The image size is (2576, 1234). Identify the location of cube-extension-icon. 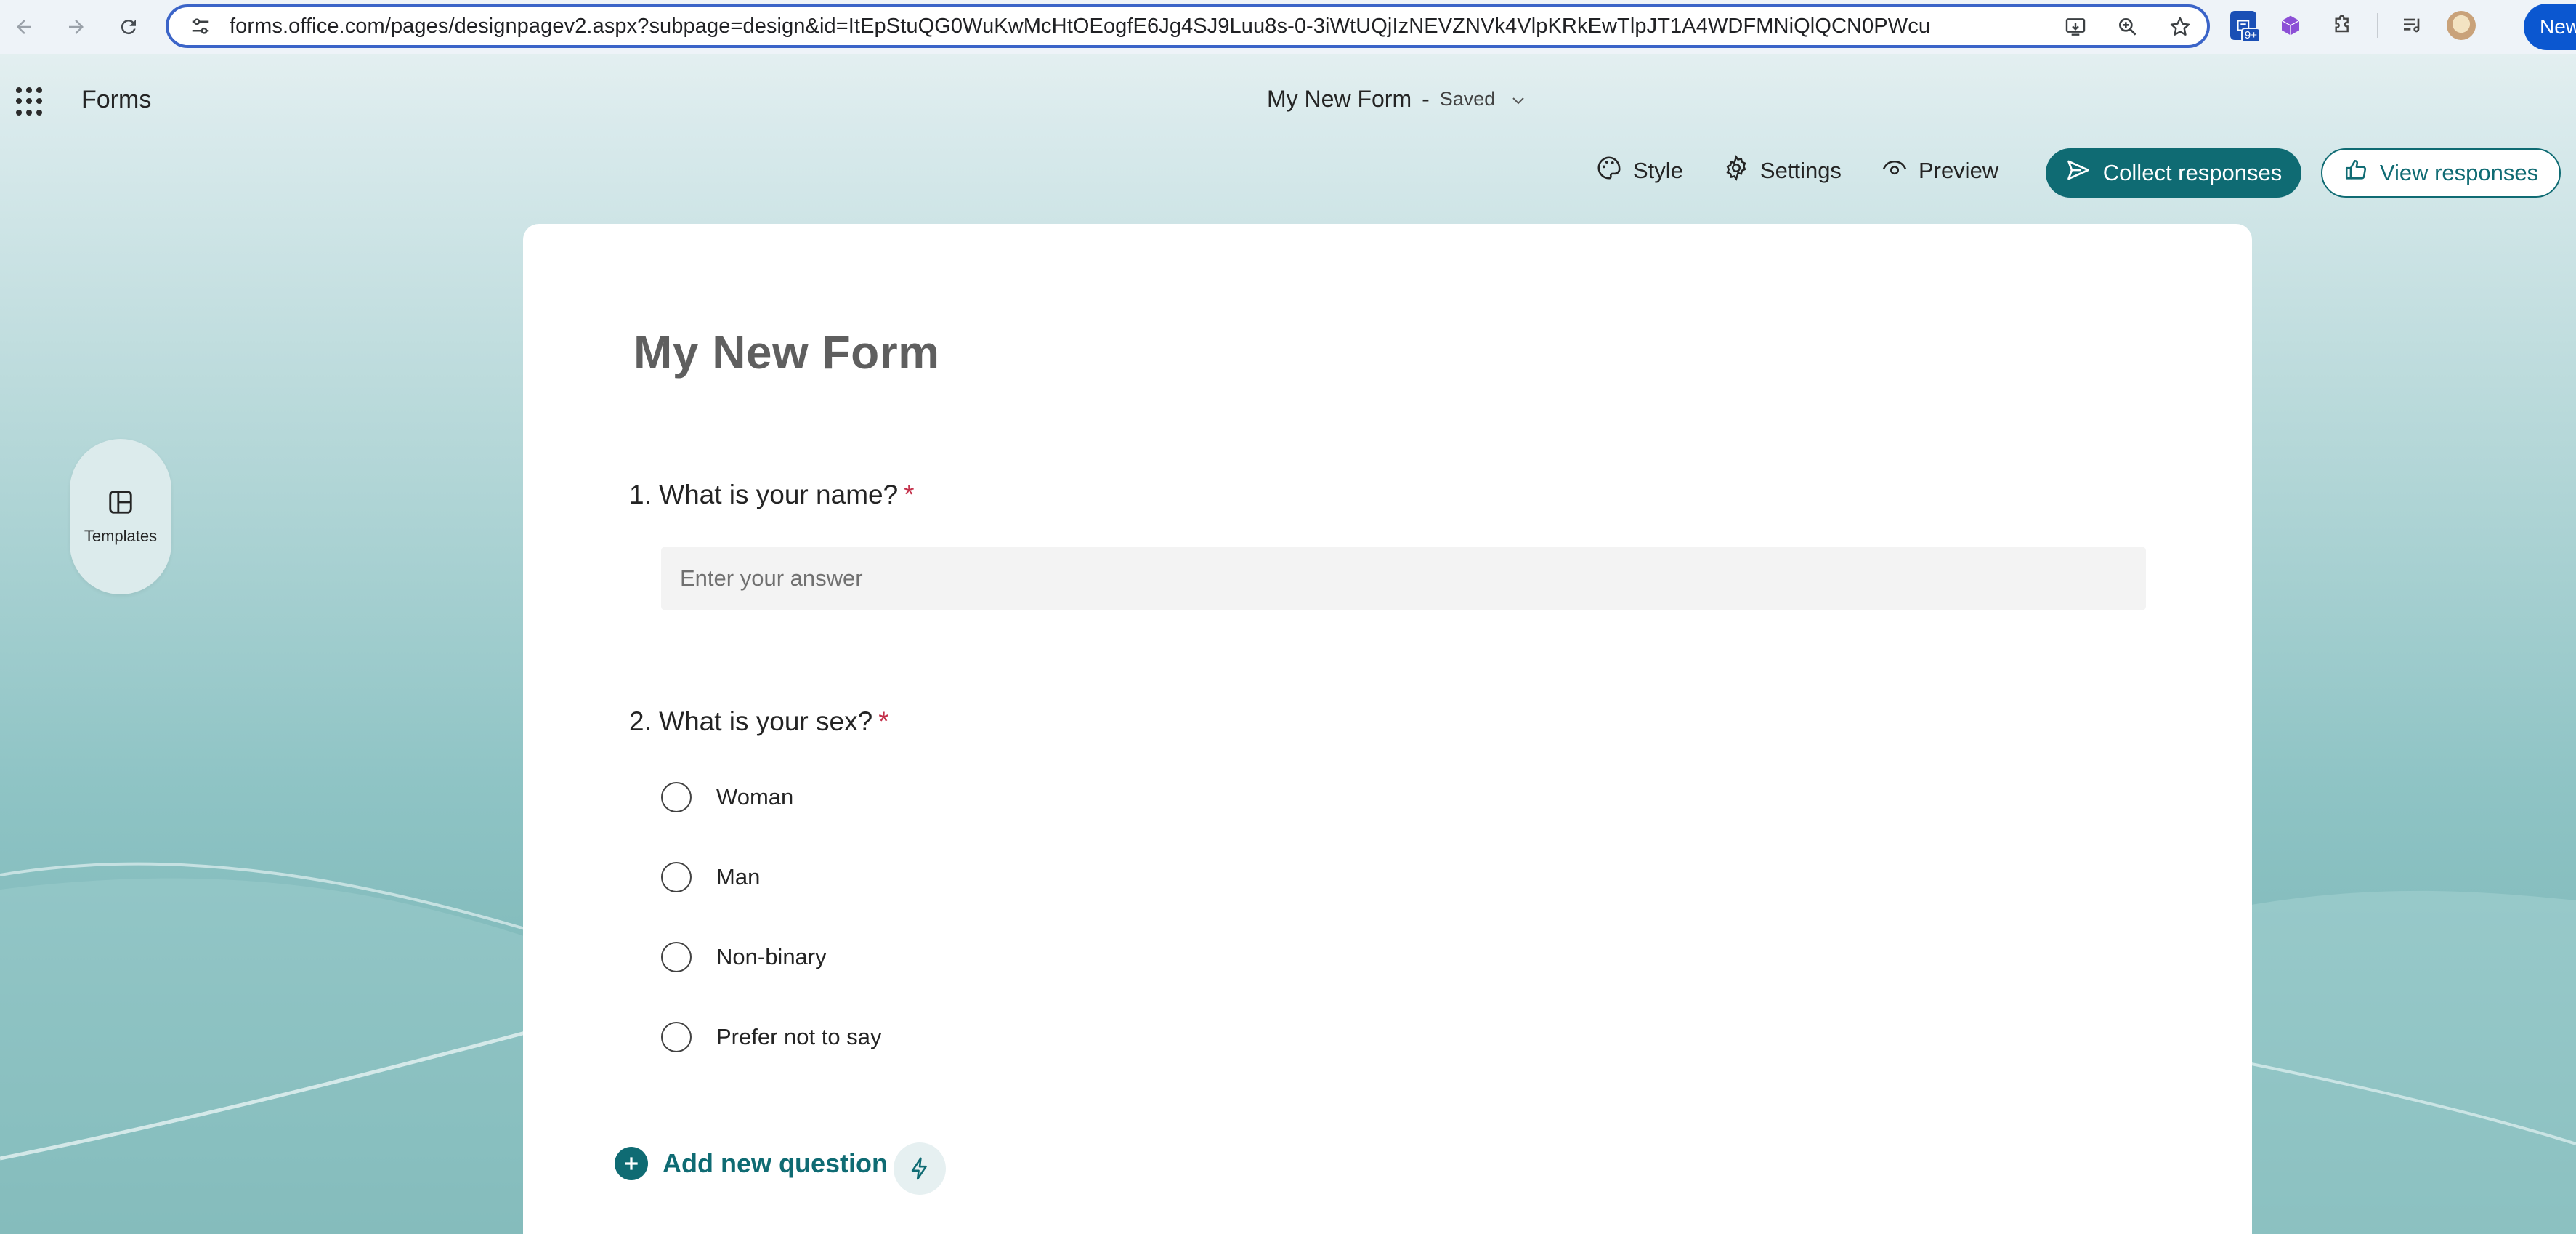
(2290, 25).